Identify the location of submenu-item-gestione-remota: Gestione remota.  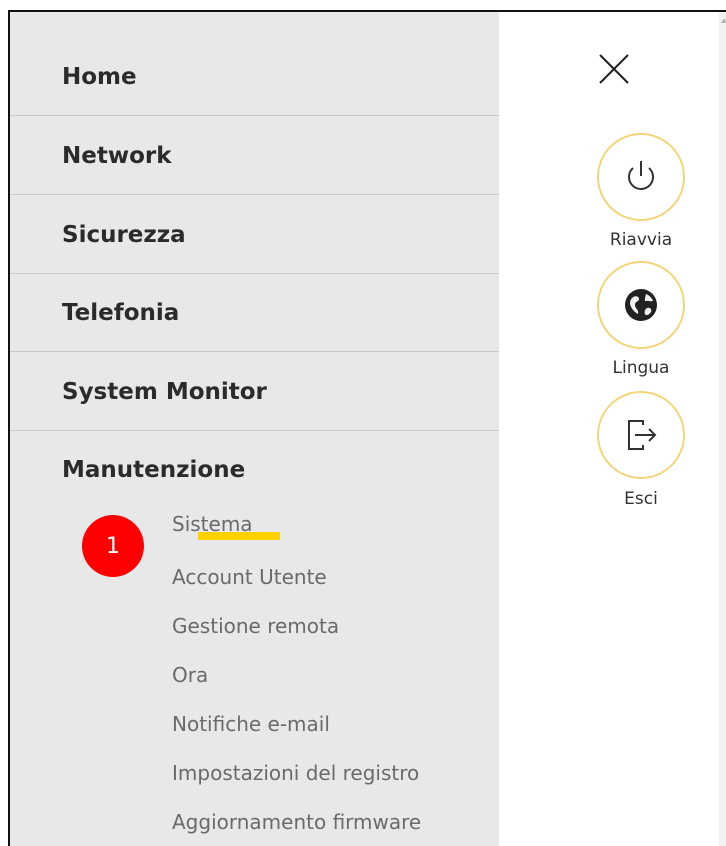
(255, 626).